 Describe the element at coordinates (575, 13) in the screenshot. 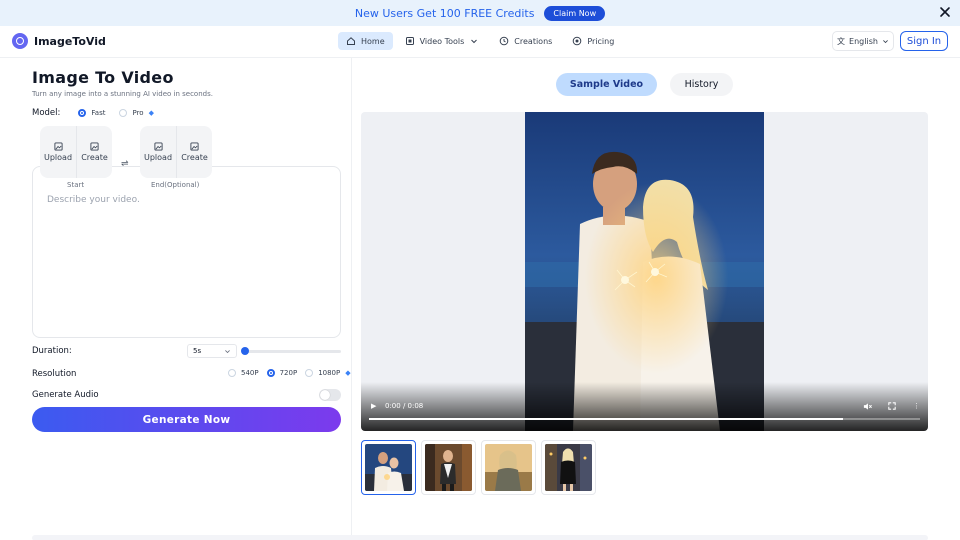

I see `claim-now-button: Claim Now` at that location.